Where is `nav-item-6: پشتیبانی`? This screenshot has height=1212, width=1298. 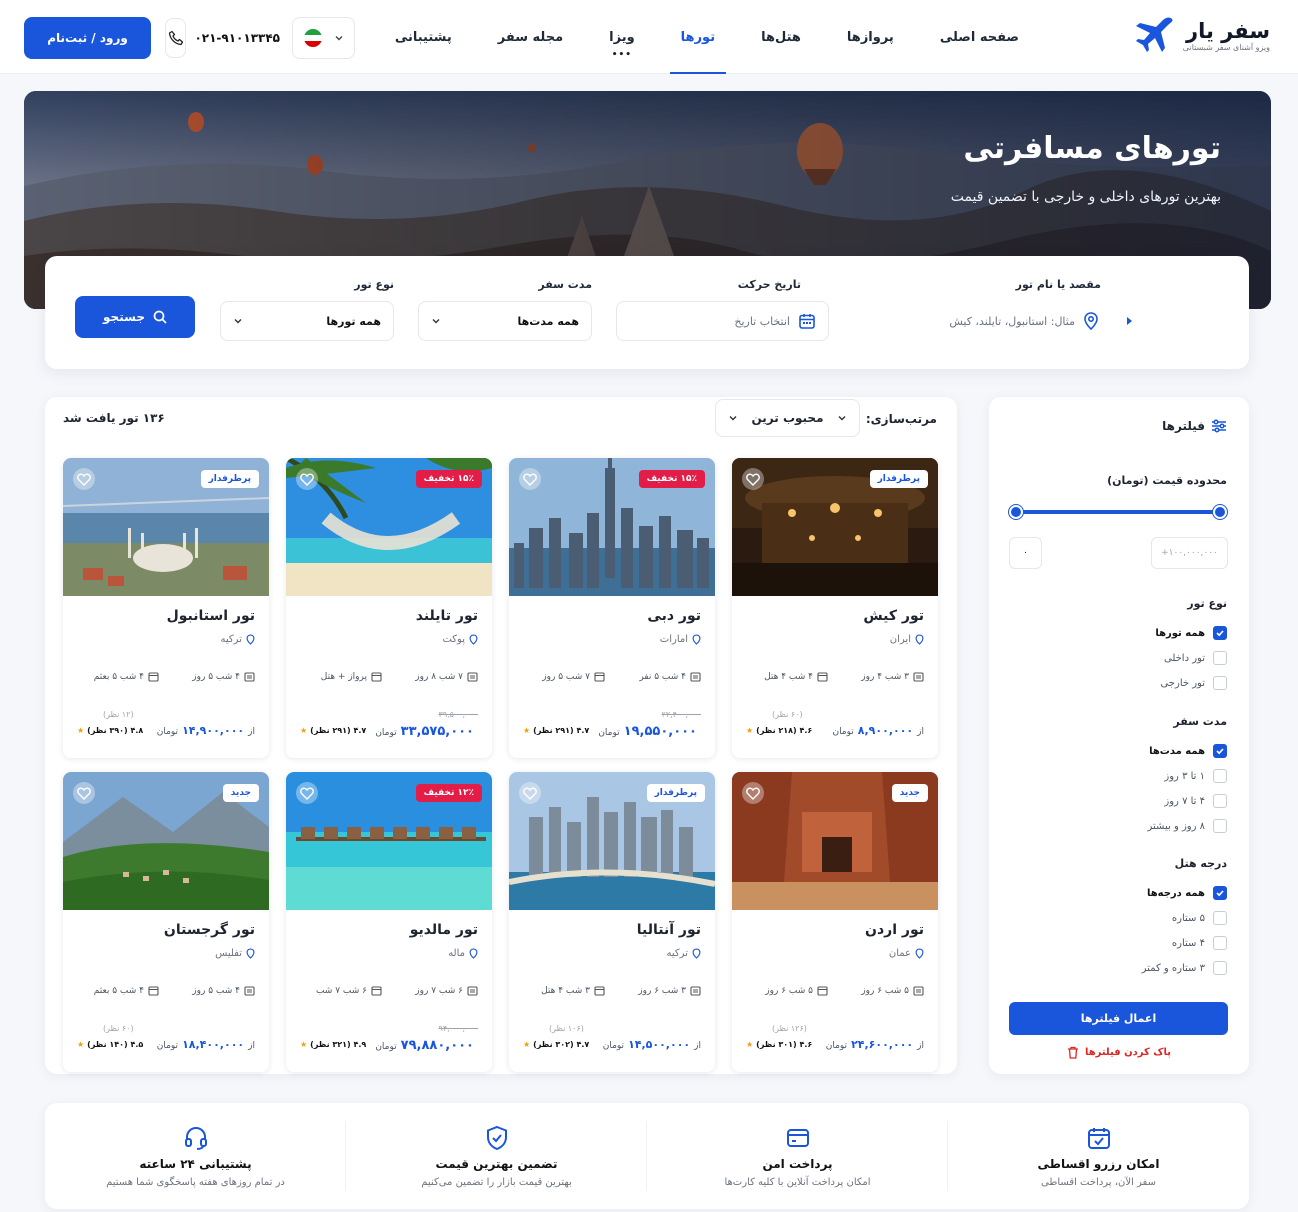 nav-item-6: پشتیبانی is located at coordinates (423, 37).